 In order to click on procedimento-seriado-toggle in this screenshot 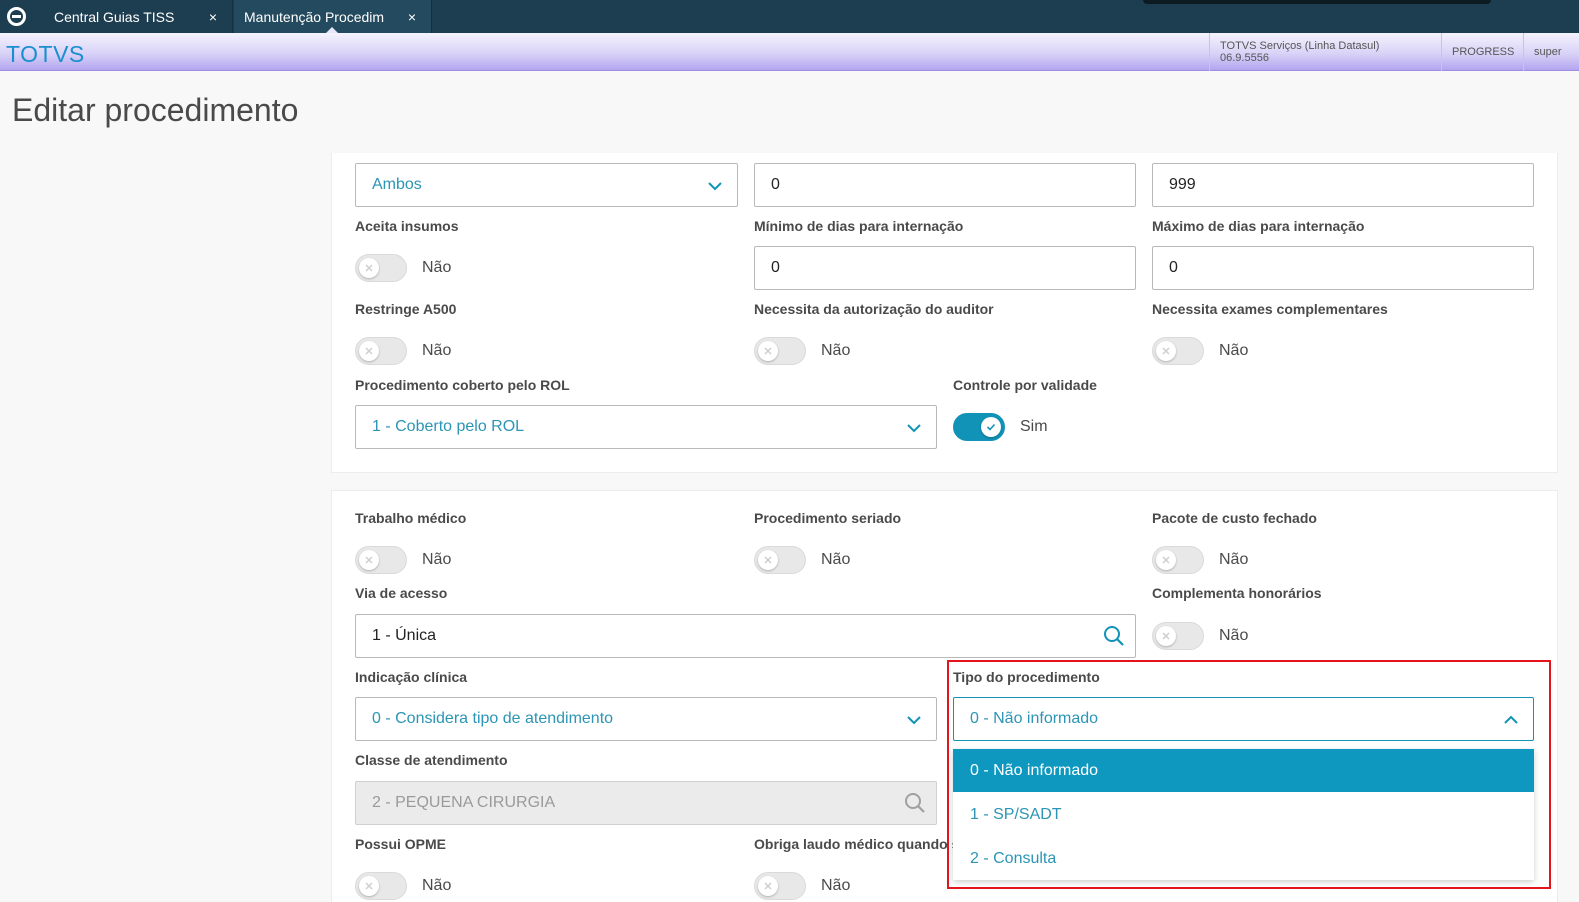, I will do `click(780, 560)`.